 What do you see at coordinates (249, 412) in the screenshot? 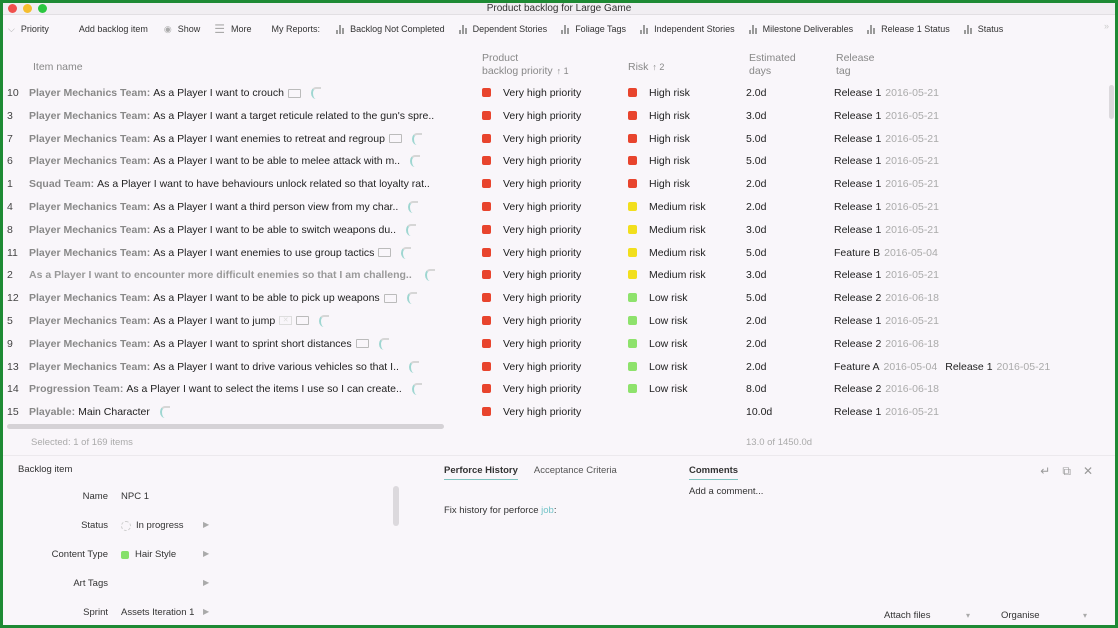
I see `item-name: Playable: Main Character` at bounding box center [249, 412].